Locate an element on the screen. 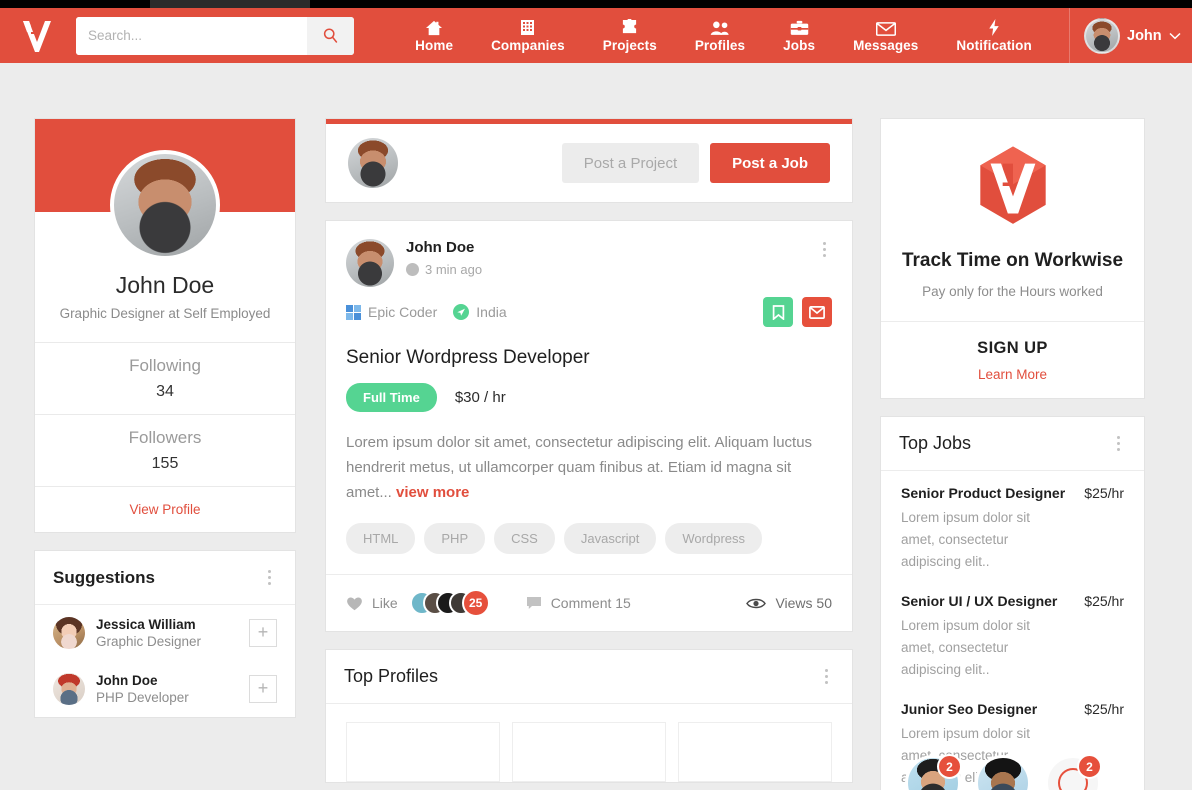 The width and height of the screenshot is (1192, 790). chat-avatar-1: 2 is located at coordinates (933, 772).